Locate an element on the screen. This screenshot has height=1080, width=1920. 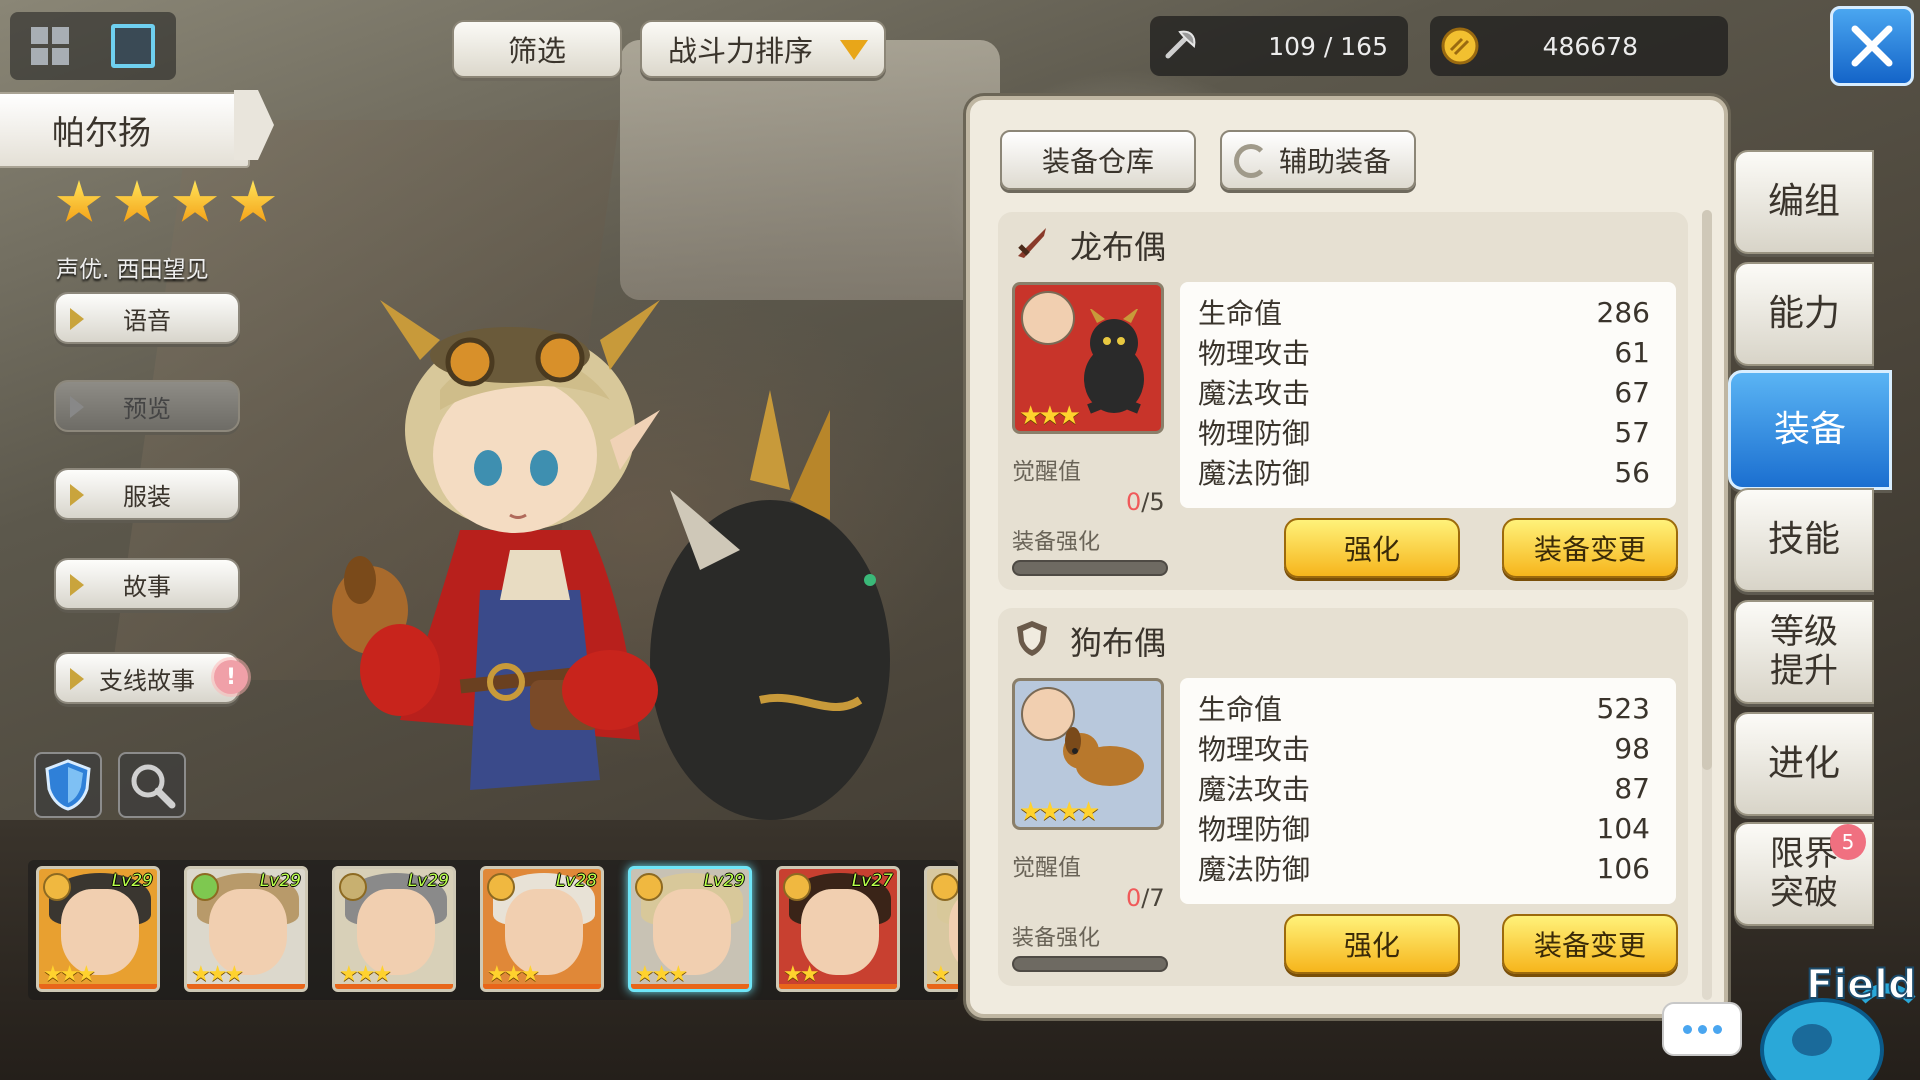
sort-label: 战斗力排序 is located at coordinates (741, 51).